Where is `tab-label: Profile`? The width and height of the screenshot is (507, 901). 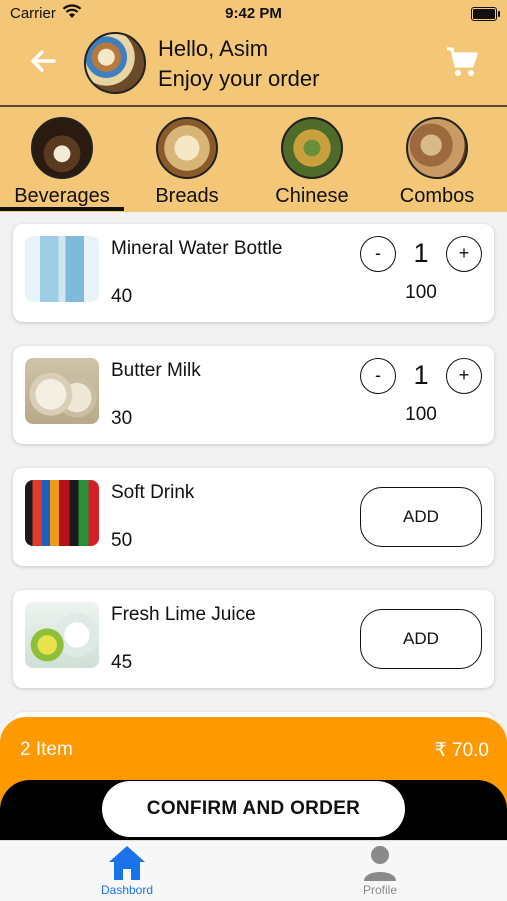
tab-label: Profile is located at coordinates (379, 890).